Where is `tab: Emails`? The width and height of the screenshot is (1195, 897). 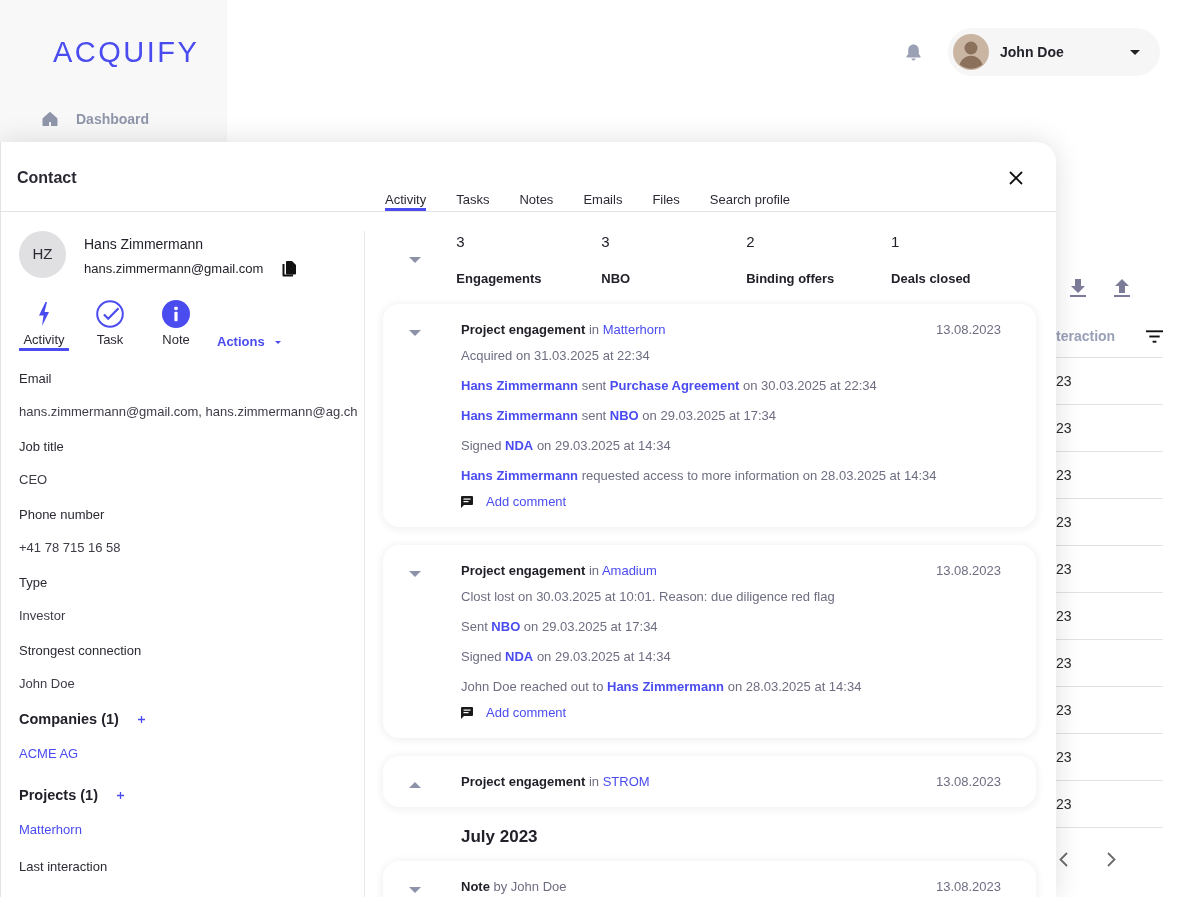 tab: Emails is located at coordinates (603, 200).